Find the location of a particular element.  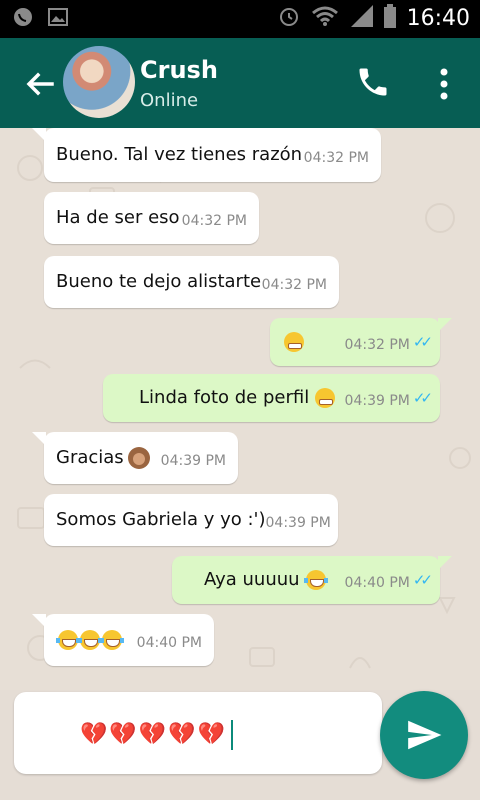

message-input-value: 💔💔💔💔💔 is located at coordinates (156, 735).